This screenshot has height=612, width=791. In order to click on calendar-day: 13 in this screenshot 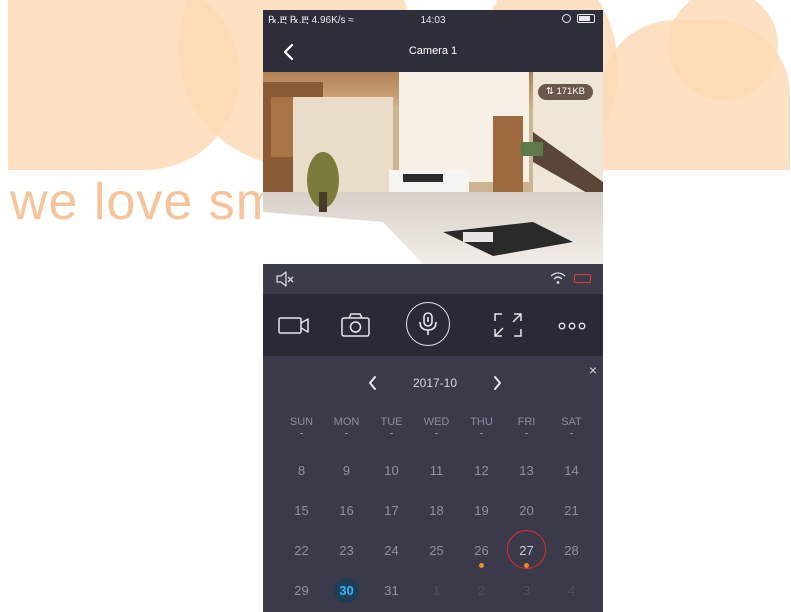, I will do `click(526, 480)`.